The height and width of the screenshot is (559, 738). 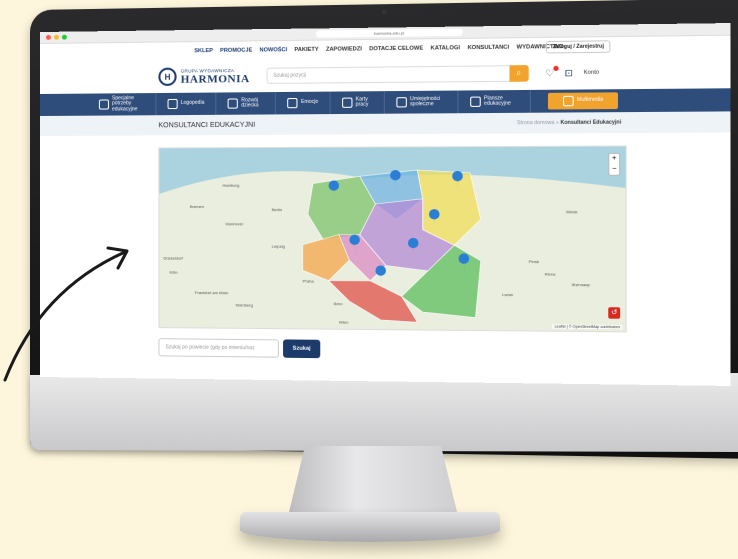 I want to click on reset-view-icon: ↺, so click(x=614, y=313).